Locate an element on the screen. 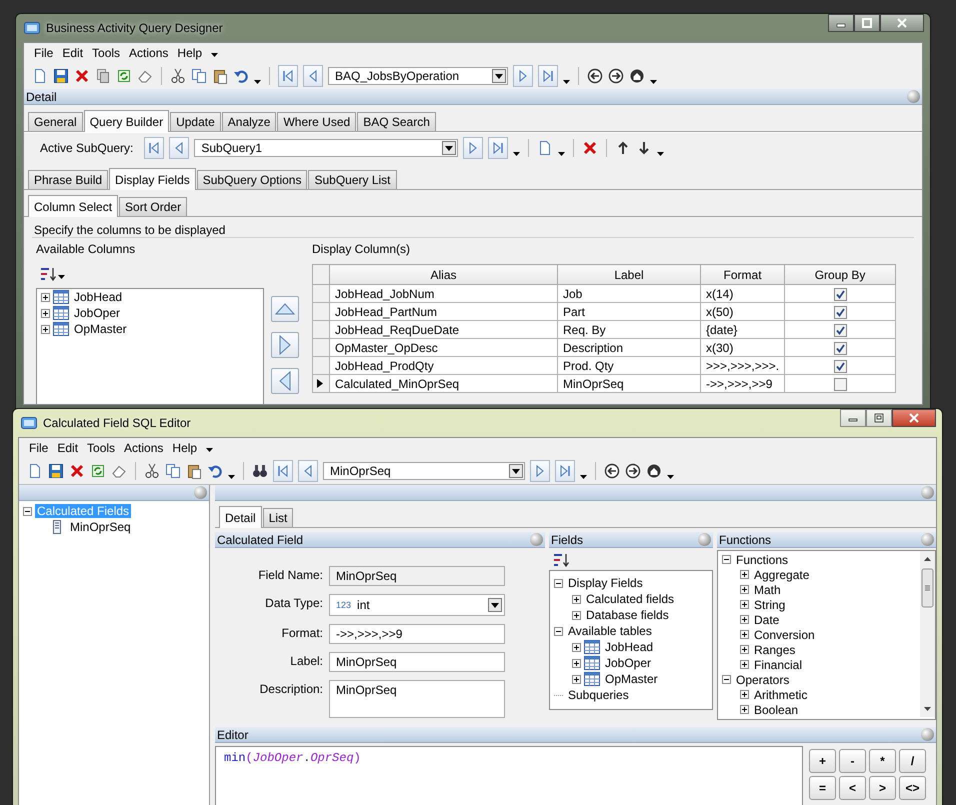  scrollbar is located at coordinates (927, 634).